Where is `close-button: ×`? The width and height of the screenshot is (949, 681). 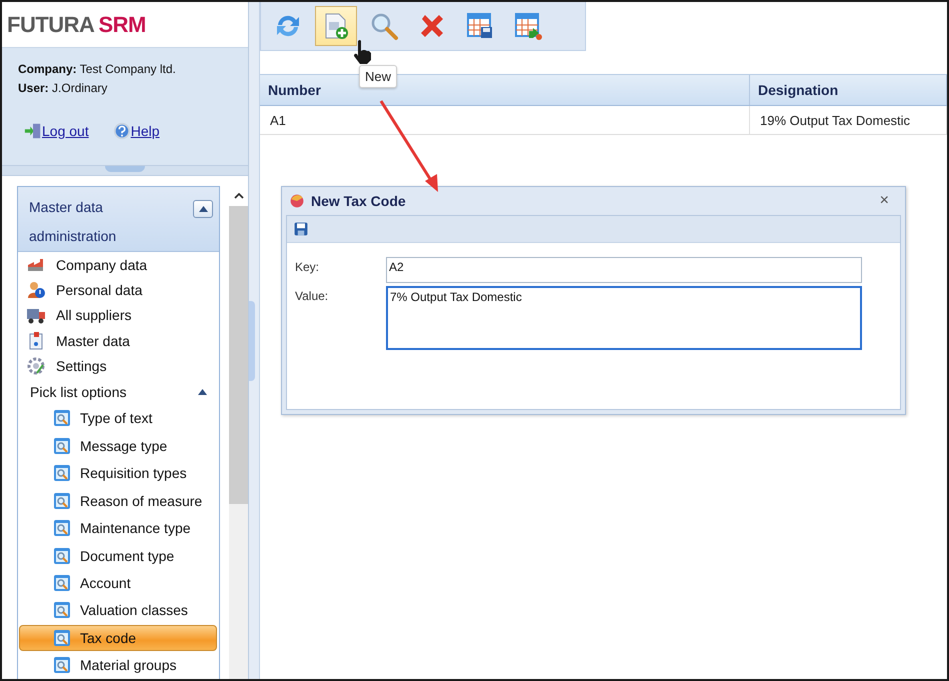 close-button: × is located at coordinates (884, 201).